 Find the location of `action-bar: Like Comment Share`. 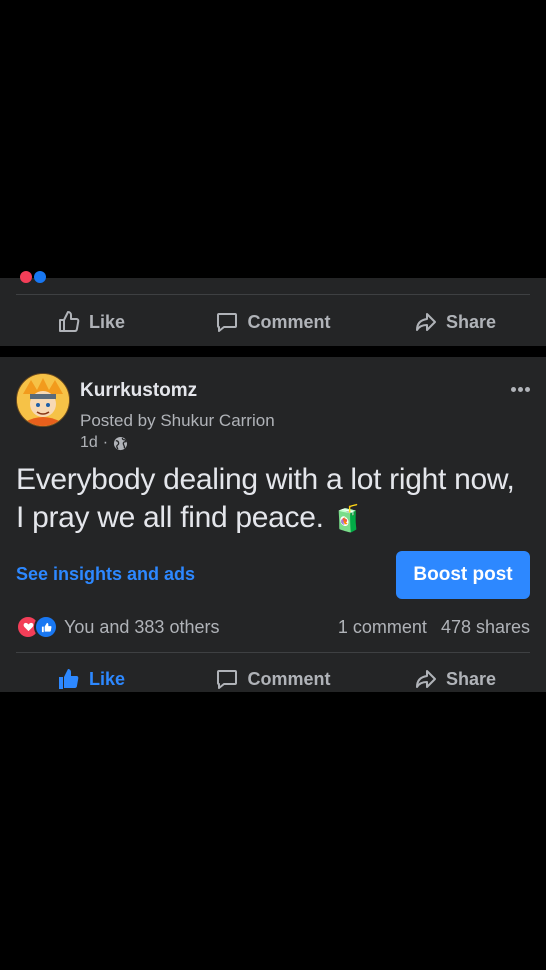

action-bar: Like Comment Share is located at coordinates (273, 322).